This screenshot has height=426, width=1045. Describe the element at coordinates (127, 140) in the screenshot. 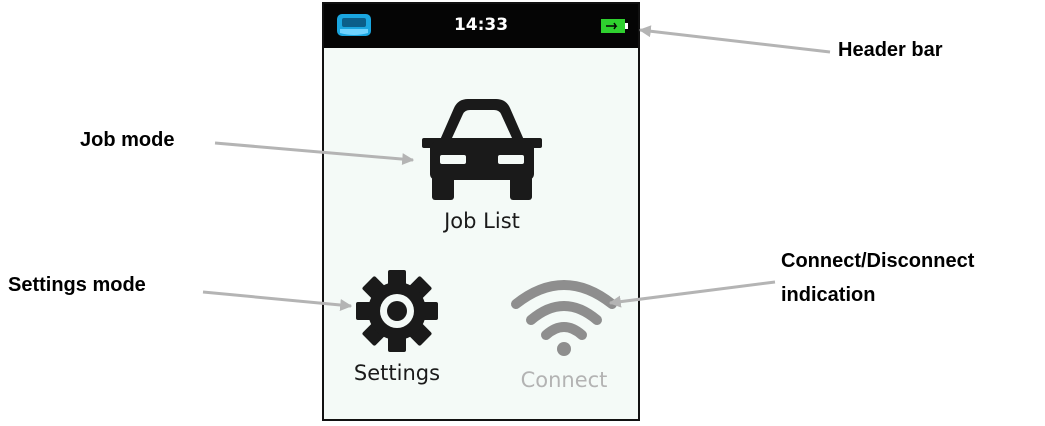

I see `callout-job-mode: Job mode` at that location.